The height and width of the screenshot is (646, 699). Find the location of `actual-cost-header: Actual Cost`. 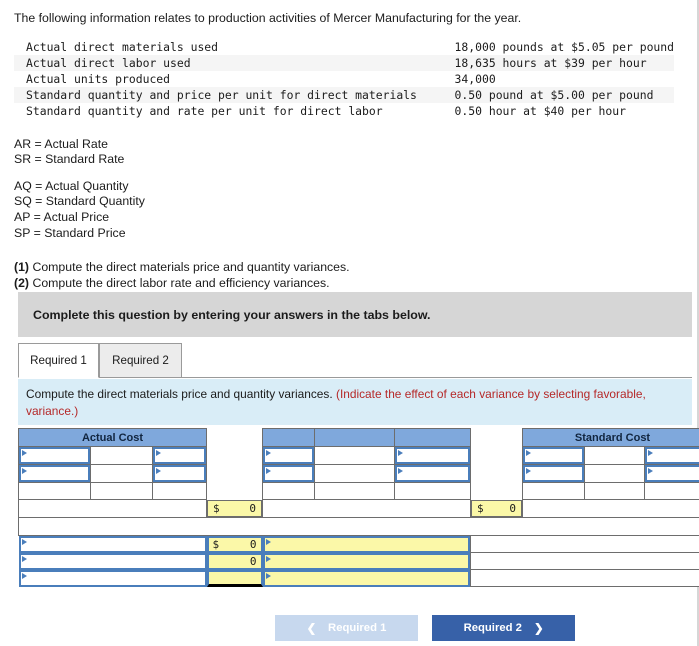

actual-cost-header: Actual Cost is located at coordinates (112, 437).